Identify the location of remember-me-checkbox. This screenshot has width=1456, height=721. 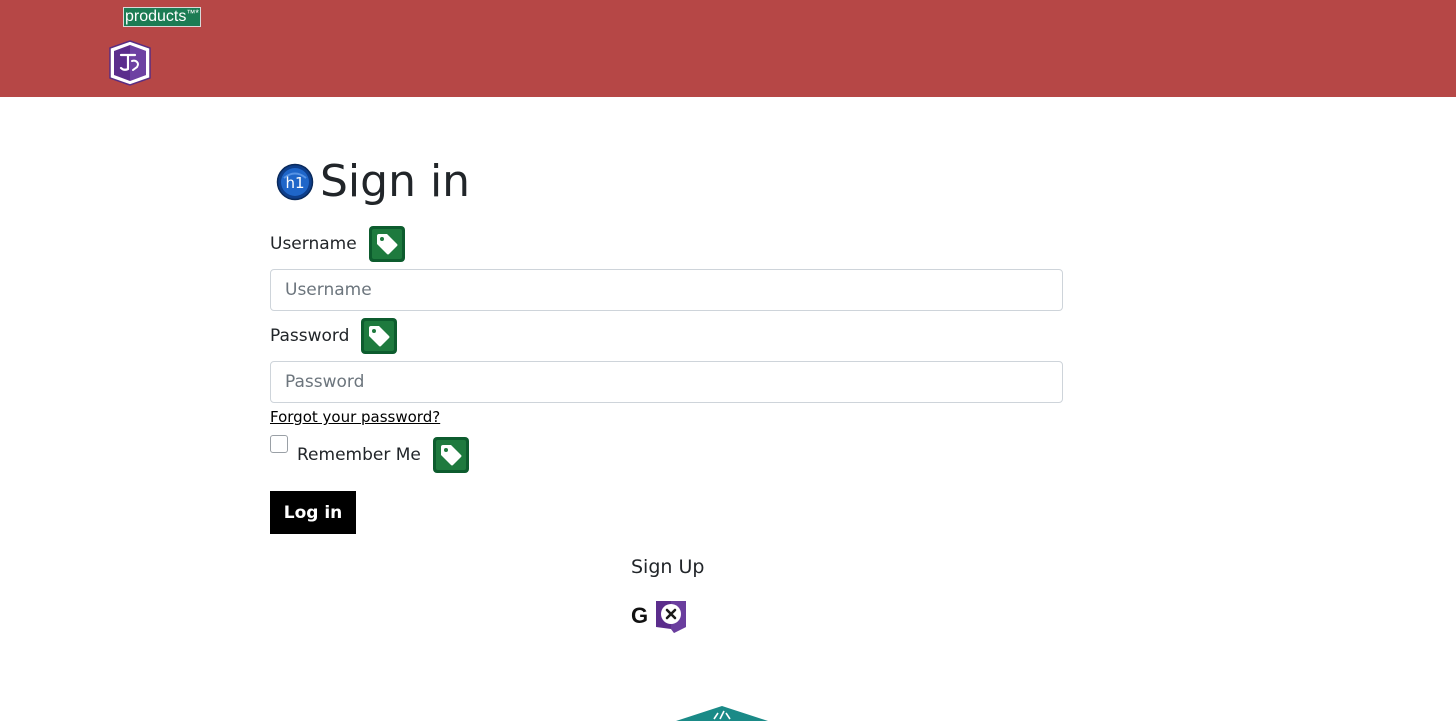
(279, 444).